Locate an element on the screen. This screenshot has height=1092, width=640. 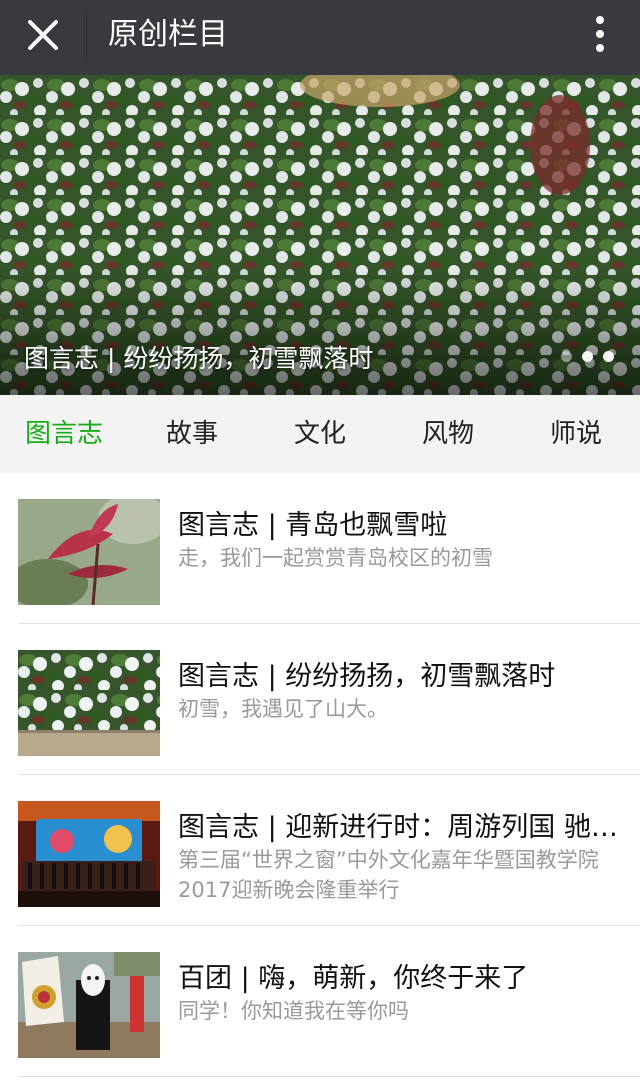
article-item: 图言志 | 纷纷扬扬，初雪飘落时 初雪，我遇见了山大。 is located at coordinates (320, 699).